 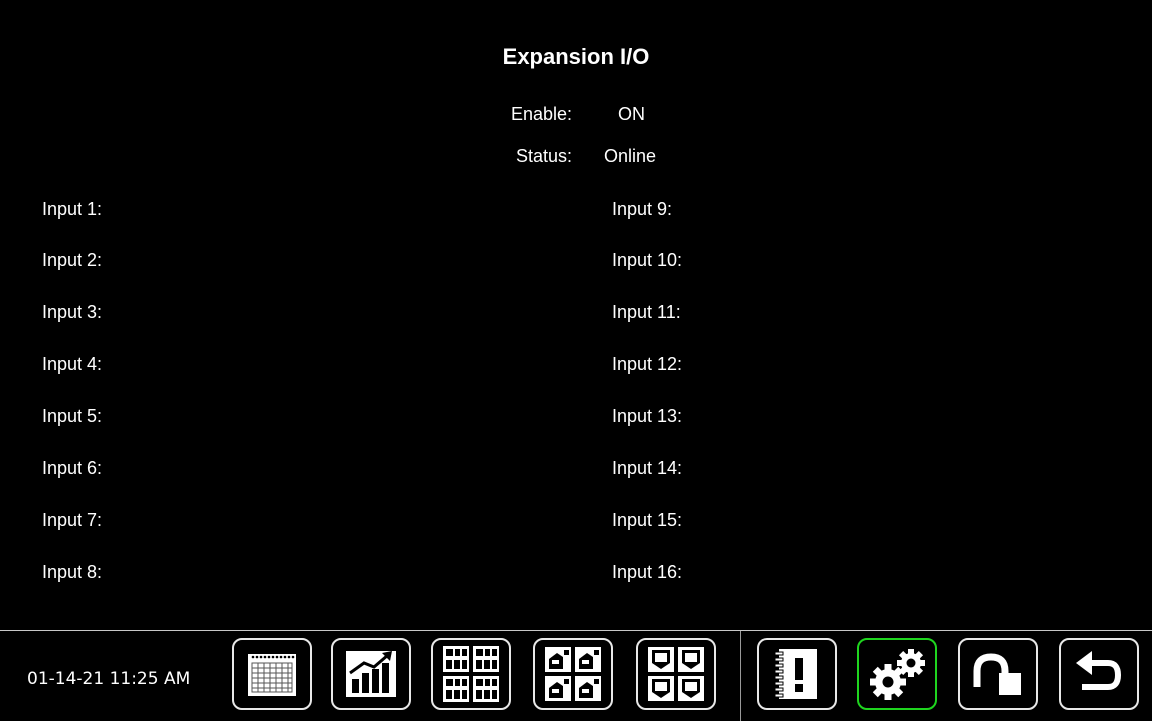 I want to click on unlock-icon, so click(x=997, y=674).